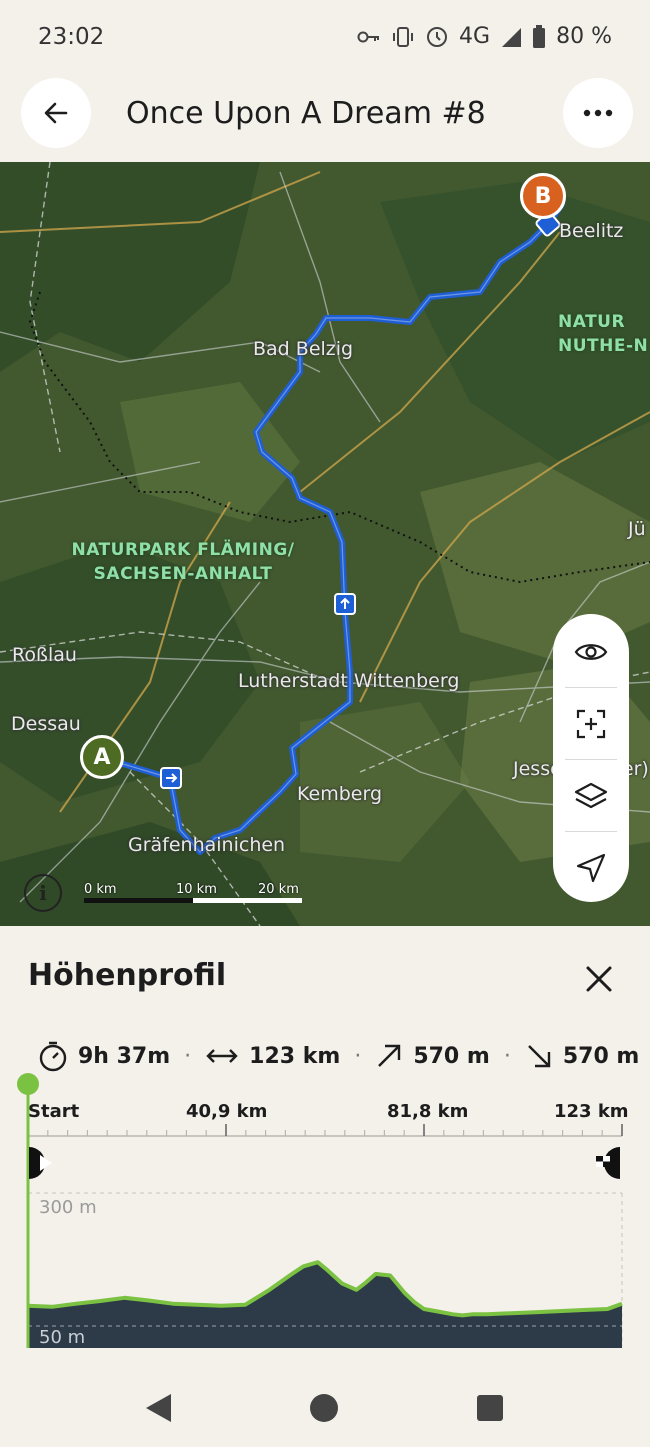 This screenshot has width=650, height=1447. Describe the element at coordinates (46, 724) in the screenshot. I see `place-label: Dessau` at that location.